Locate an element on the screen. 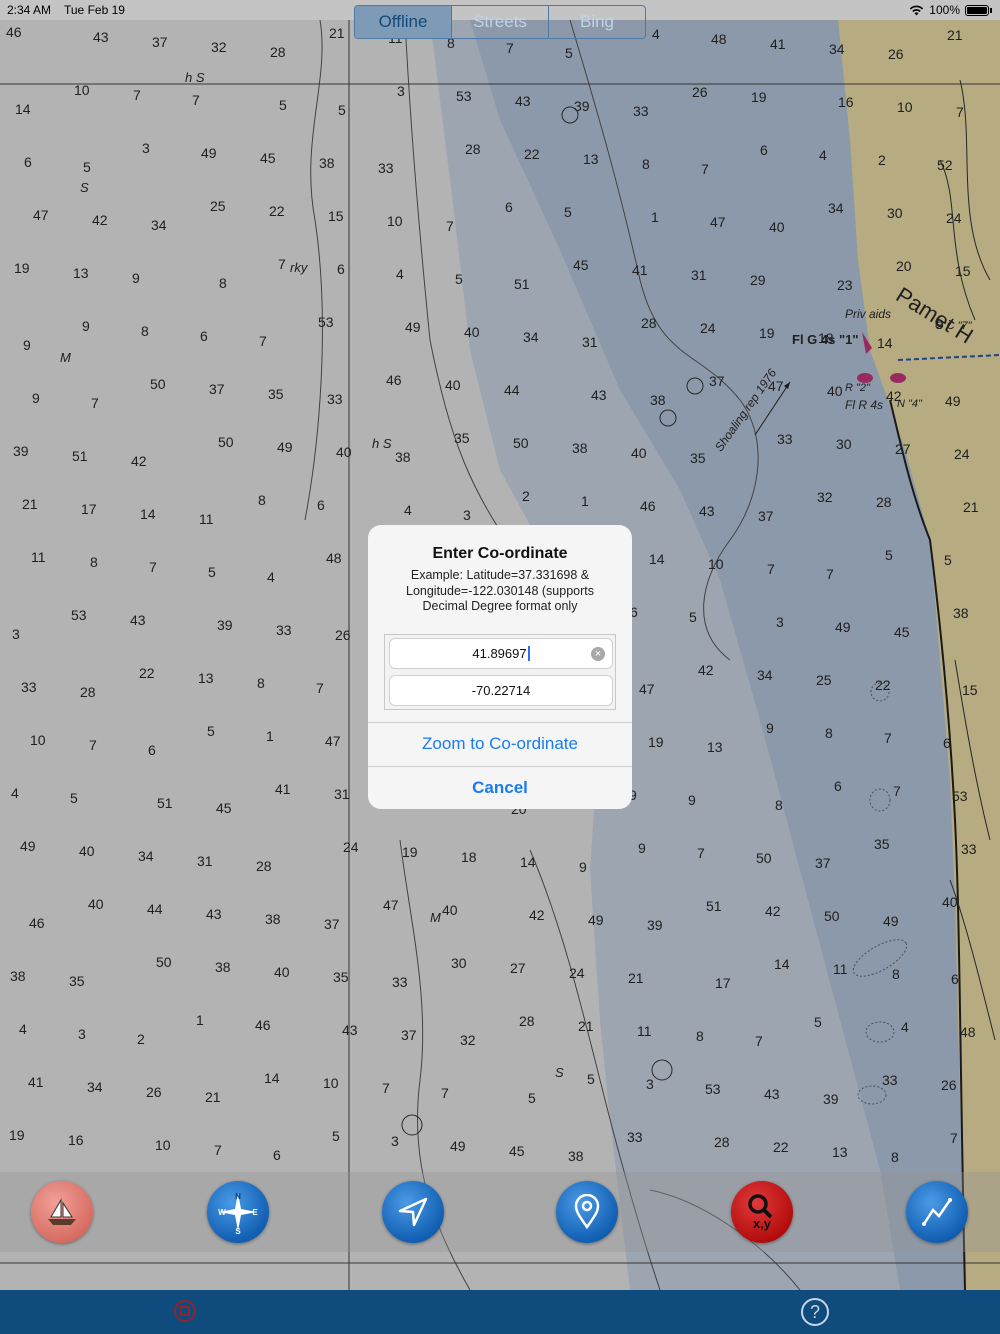 Image resolution: width=1000 pixels, height=1334 pixels. dialog-title: Enter Co-ordinate is located at coordinates (500, 553).